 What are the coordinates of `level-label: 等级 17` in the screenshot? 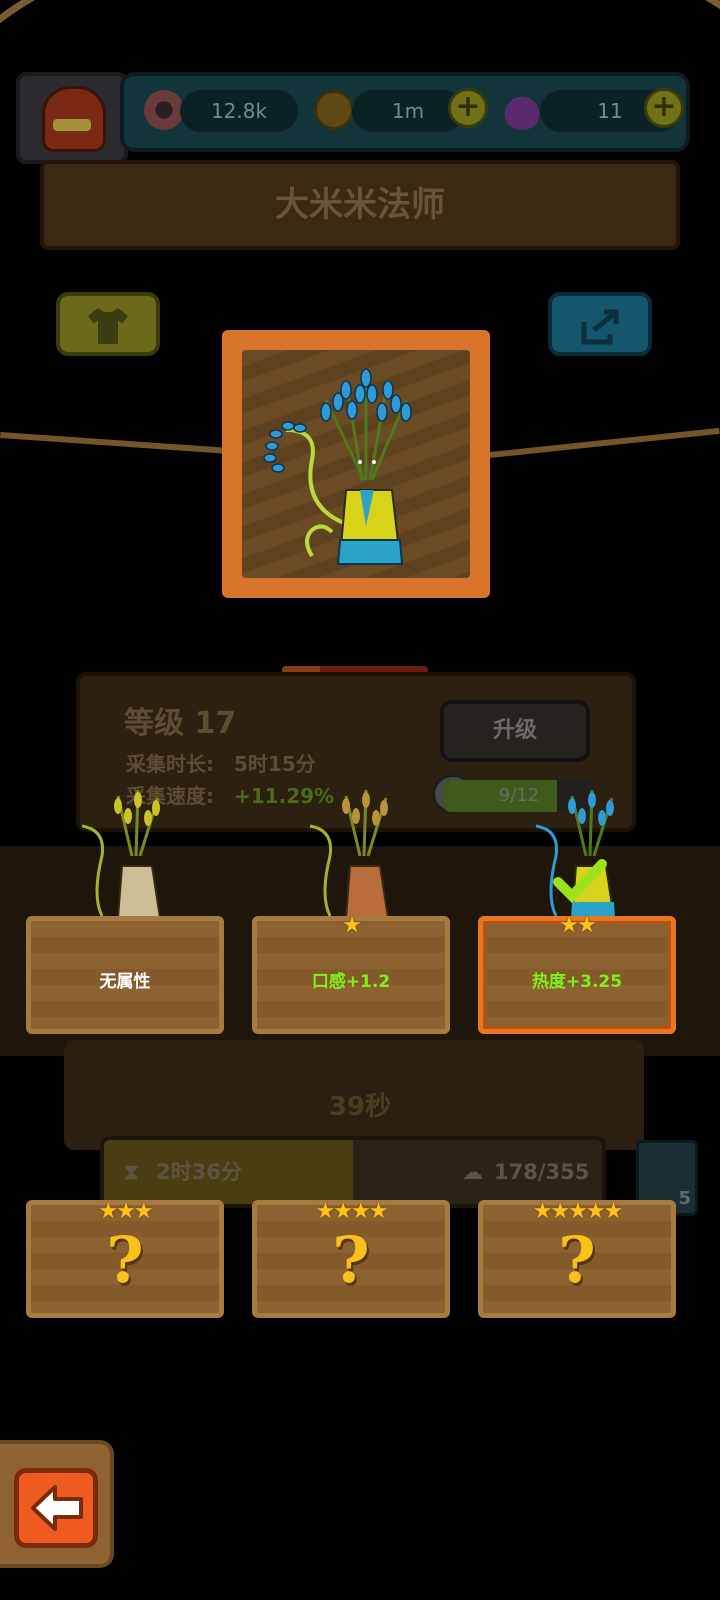 It's located at (180, 723).